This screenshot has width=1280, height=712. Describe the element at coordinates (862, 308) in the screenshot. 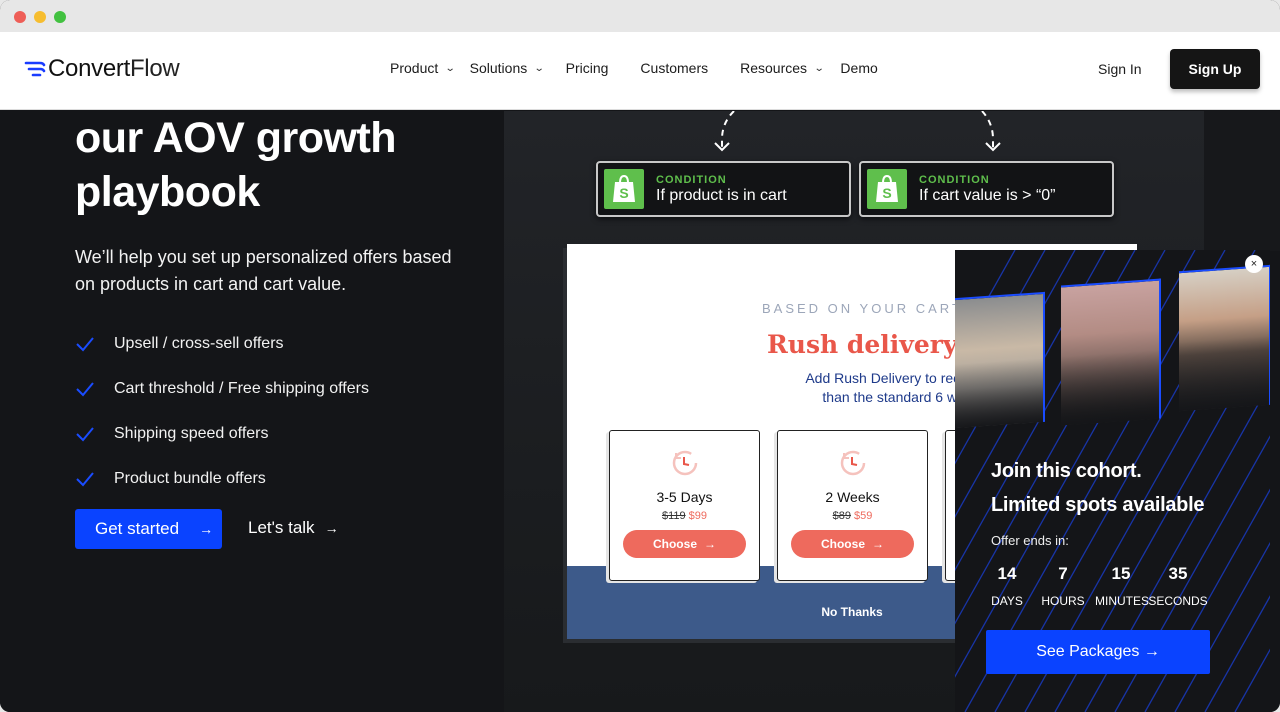

I see `popup-eyebrow: BASED ON YOUR CART` at that location.